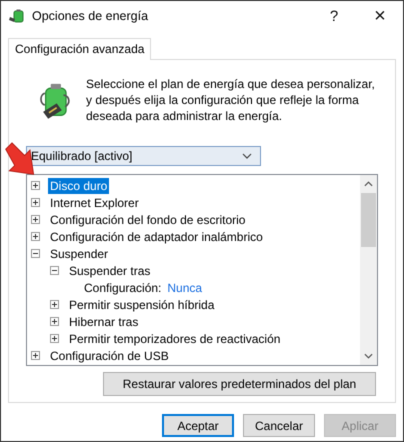 This screenshot has height=442, width=404. I want to click on tree-item: Suspender, so click(79, 254).